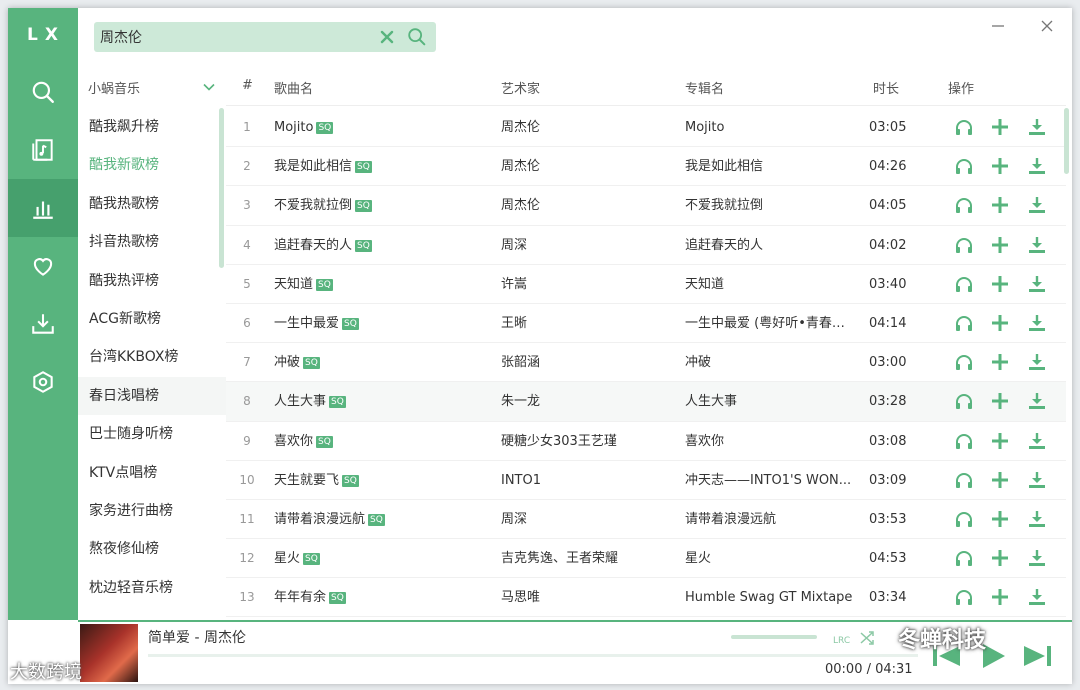  What do you see at coordinates (247, 362) in the screenshot?
I see `row-number: 7` at bounding box center [247, 362].